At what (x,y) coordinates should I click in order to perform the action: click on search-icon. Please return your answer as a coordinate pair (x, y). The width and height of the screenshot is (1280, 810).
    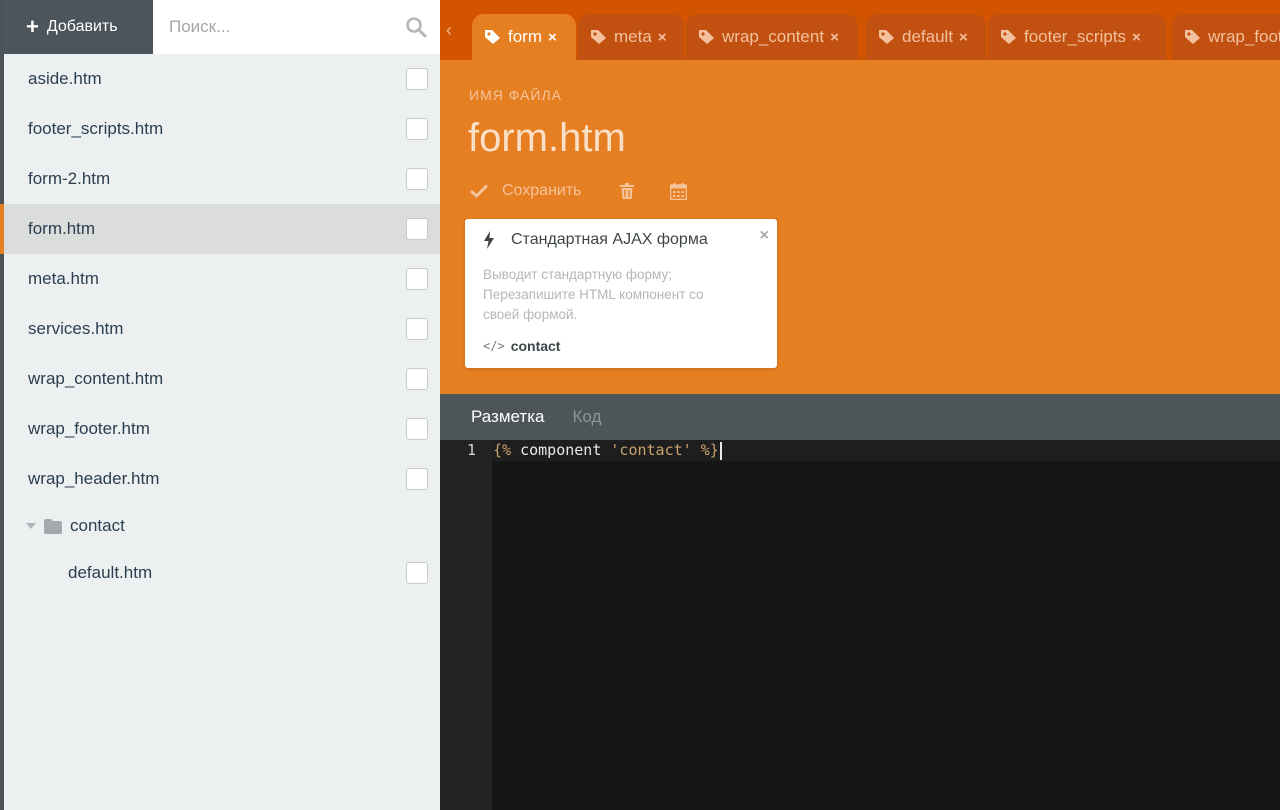
    Looking at the image, I should click on (416, 27).